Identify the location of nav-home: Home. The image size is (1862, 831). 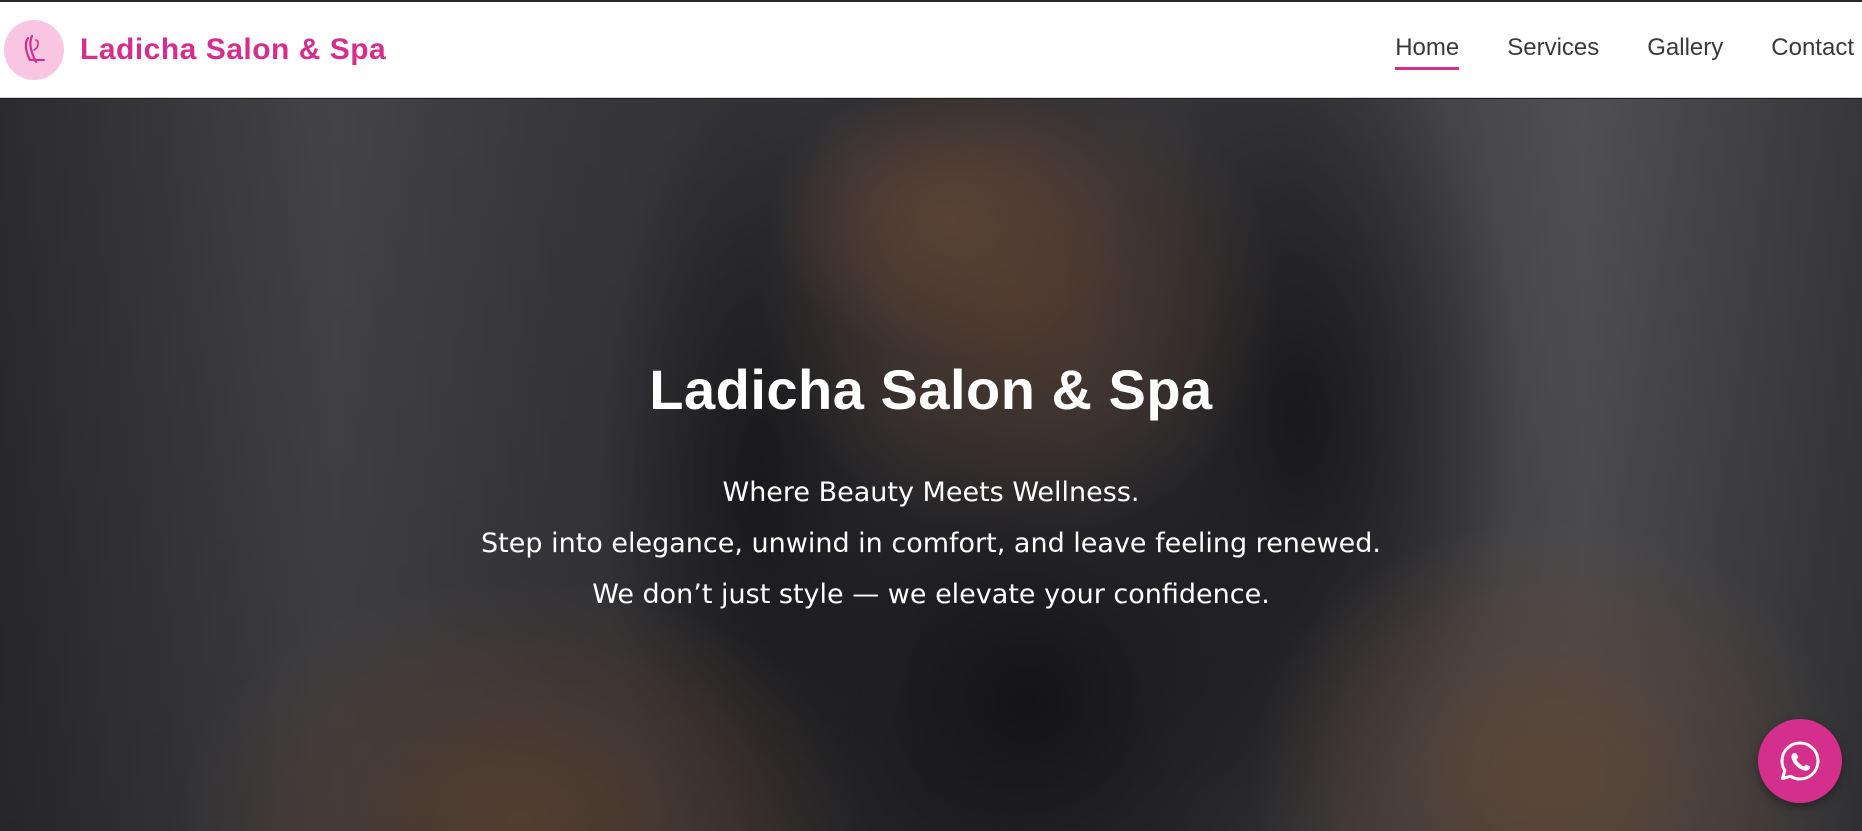
(1427, 52).